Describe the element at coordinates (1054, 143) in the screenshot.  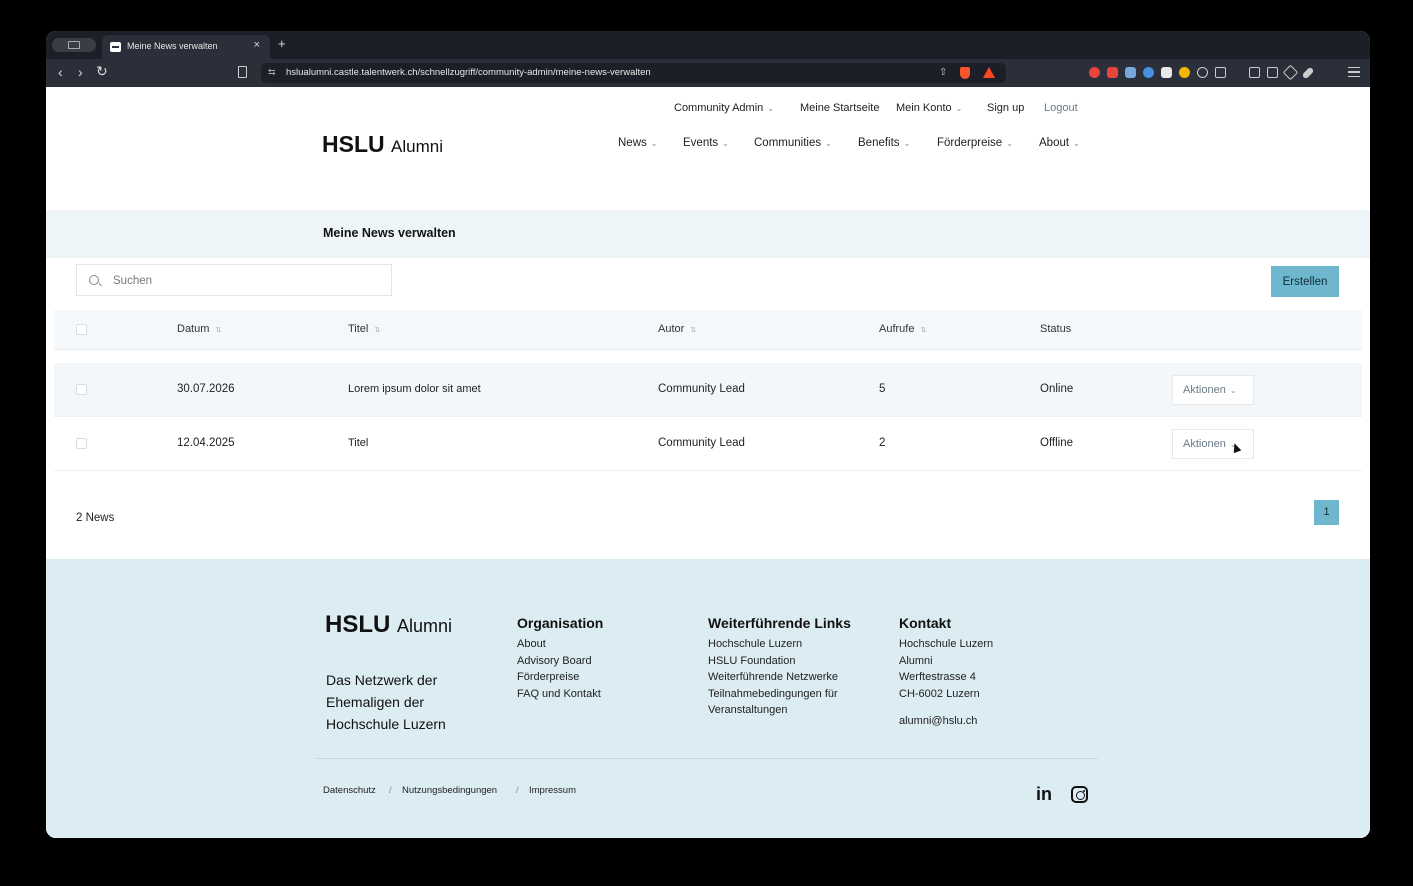
I see `nav-label: About` at that location.